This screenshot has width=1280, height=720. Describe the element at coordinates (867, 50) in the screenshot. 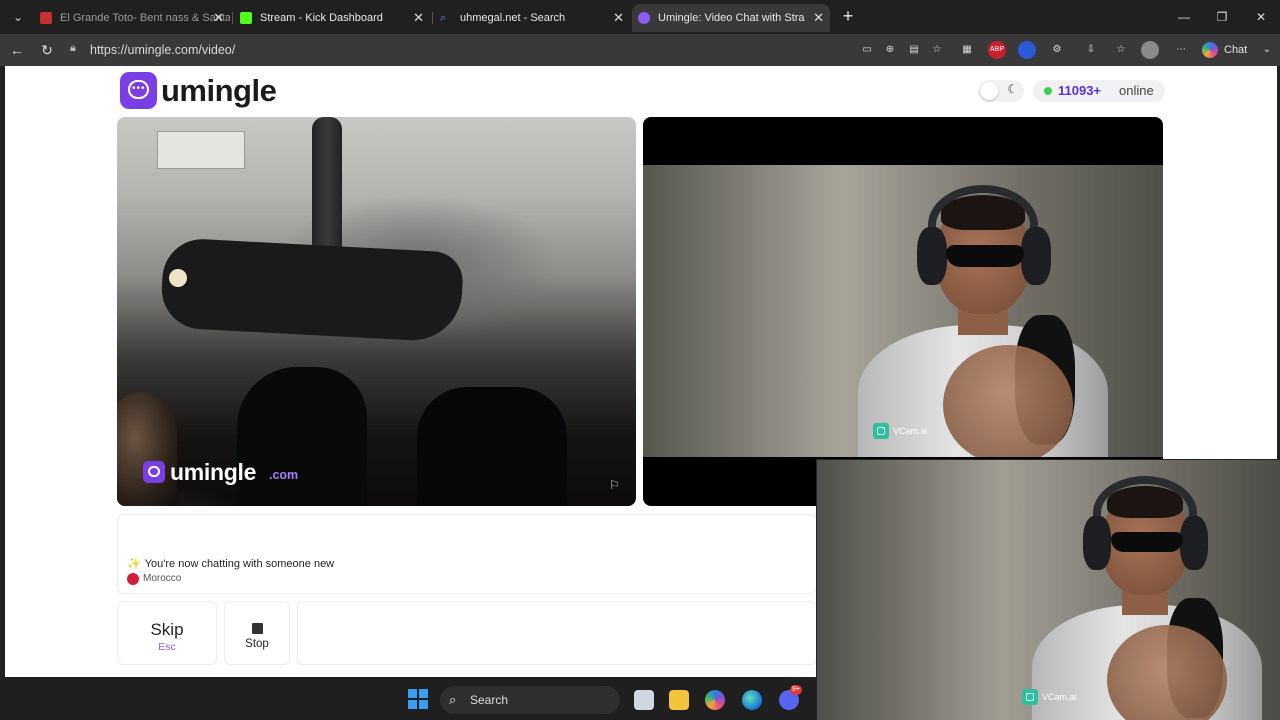

I see `camera-icon: ▭` at that location.